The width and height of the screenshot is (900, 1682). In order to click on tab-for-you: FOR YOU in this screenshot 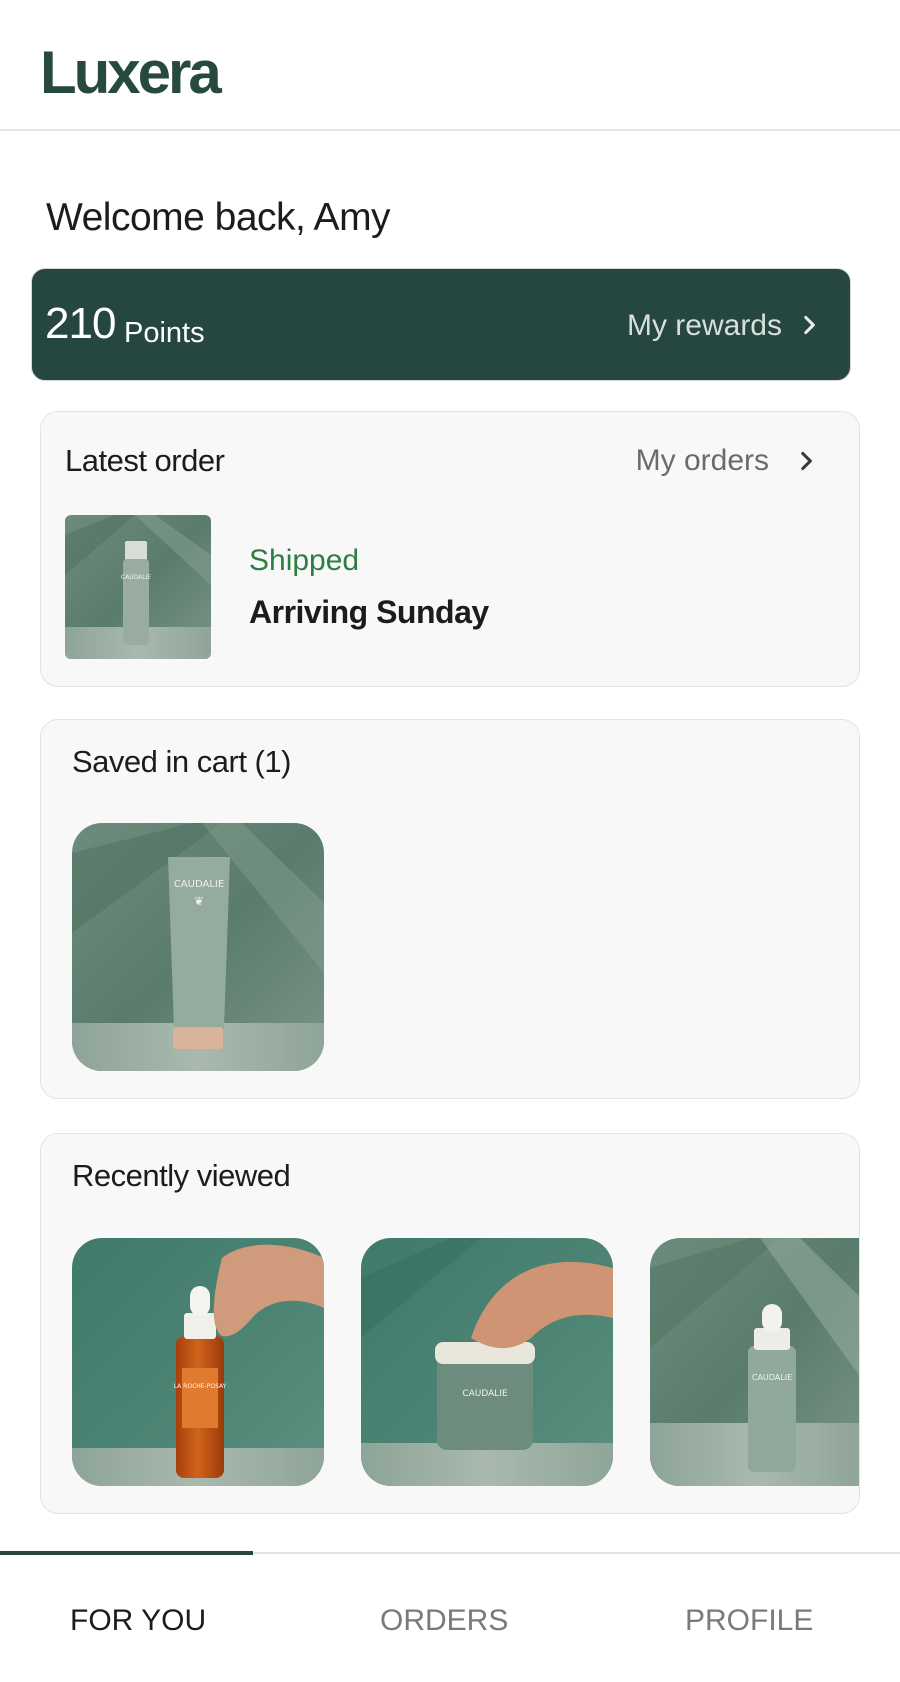, I will do `click(138, 1621)`.